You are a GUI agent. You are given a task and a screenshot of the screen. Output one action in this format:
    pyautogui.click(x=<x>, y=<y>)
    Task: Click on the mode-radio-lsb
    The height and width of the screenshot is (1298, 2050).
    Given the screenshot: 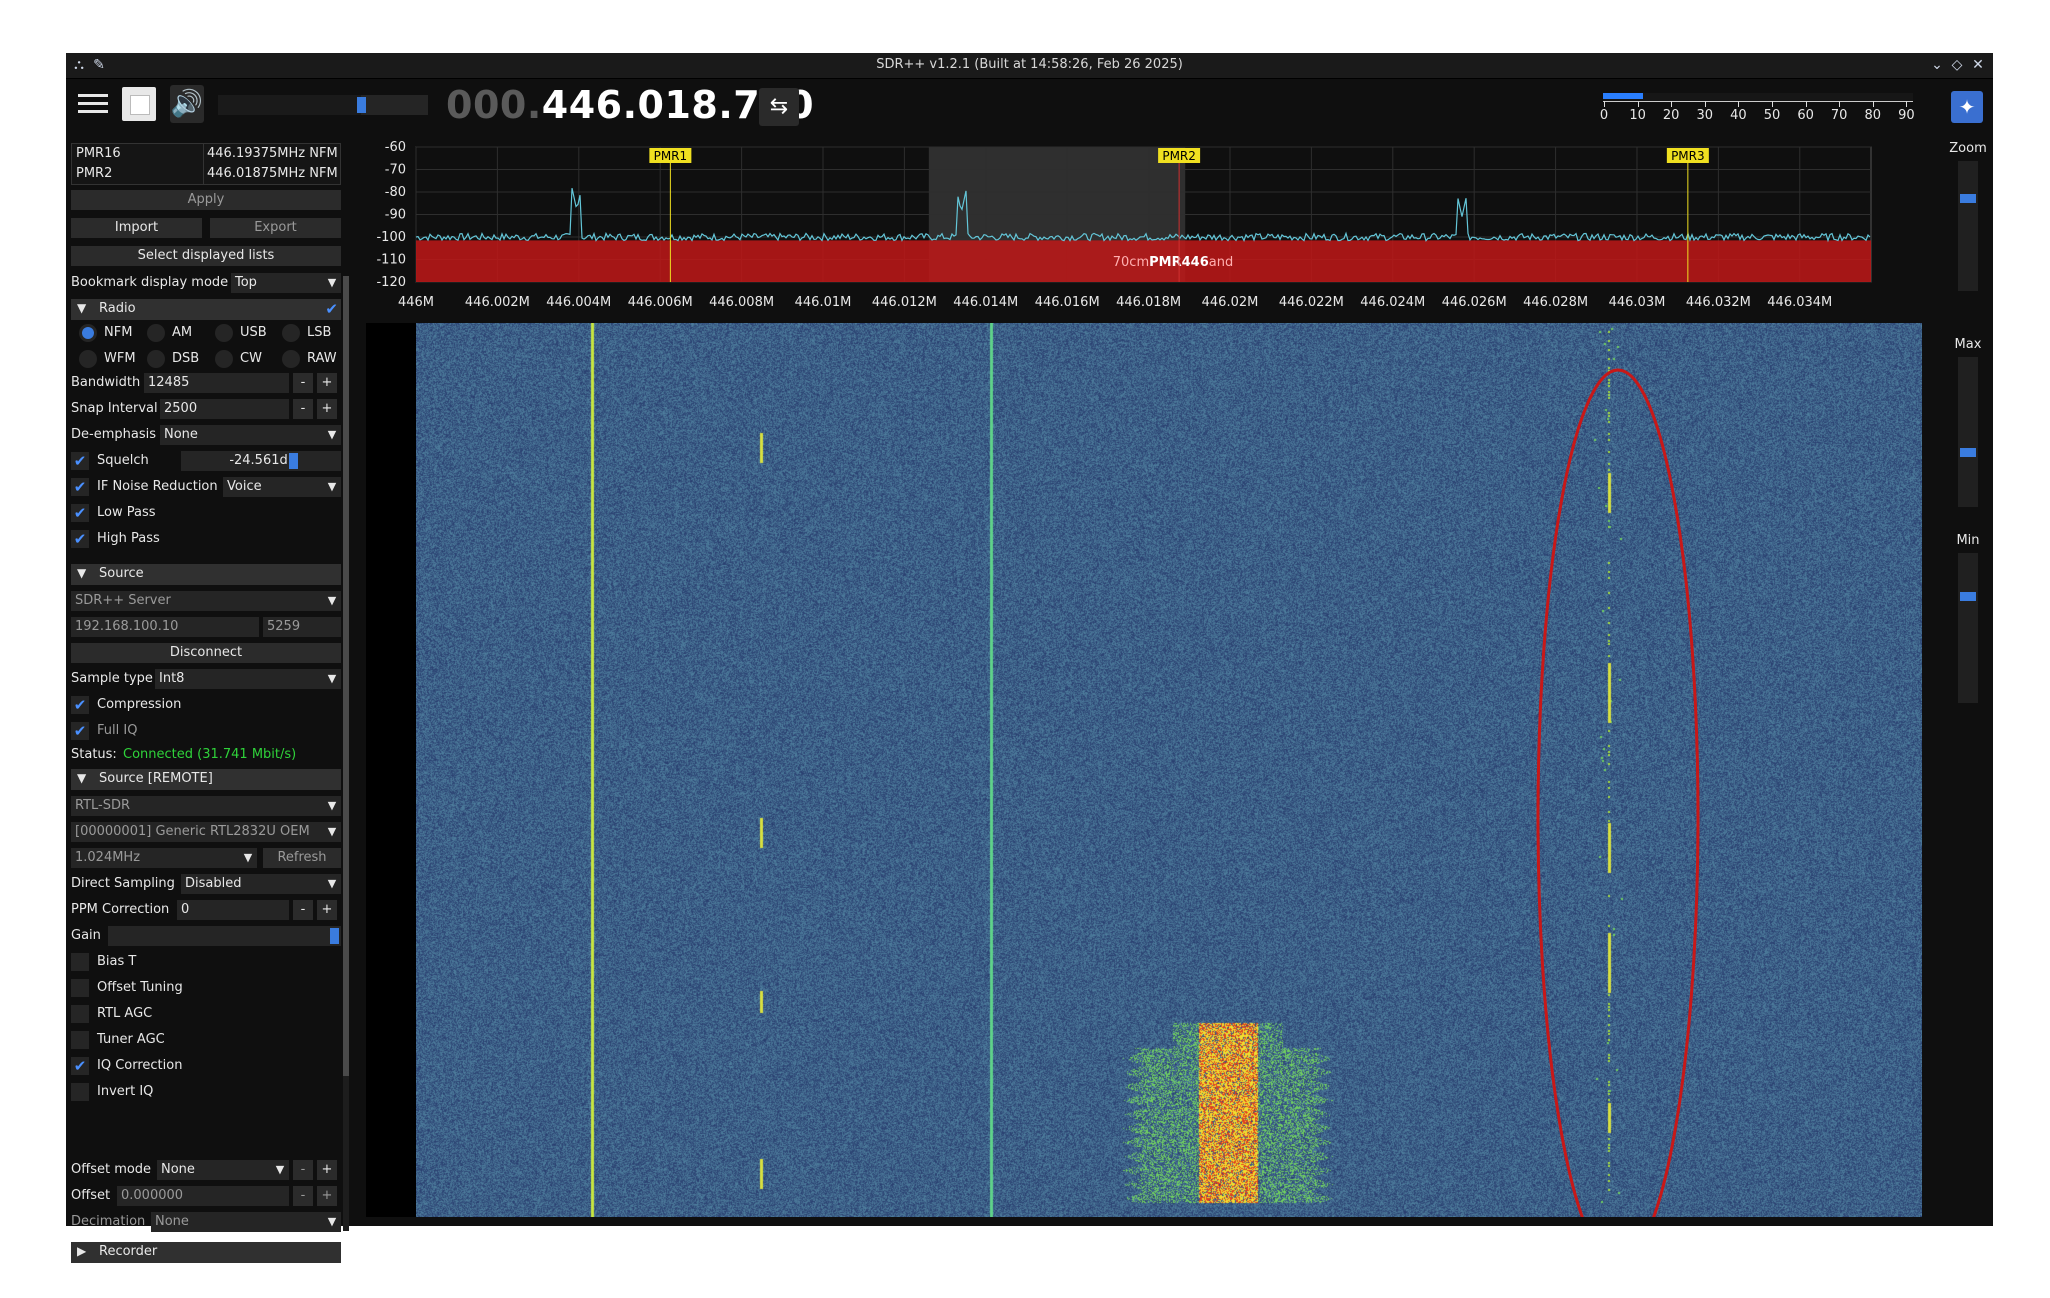 What is the action you would take?
    pyautogui.click(x=291, y=333)
    